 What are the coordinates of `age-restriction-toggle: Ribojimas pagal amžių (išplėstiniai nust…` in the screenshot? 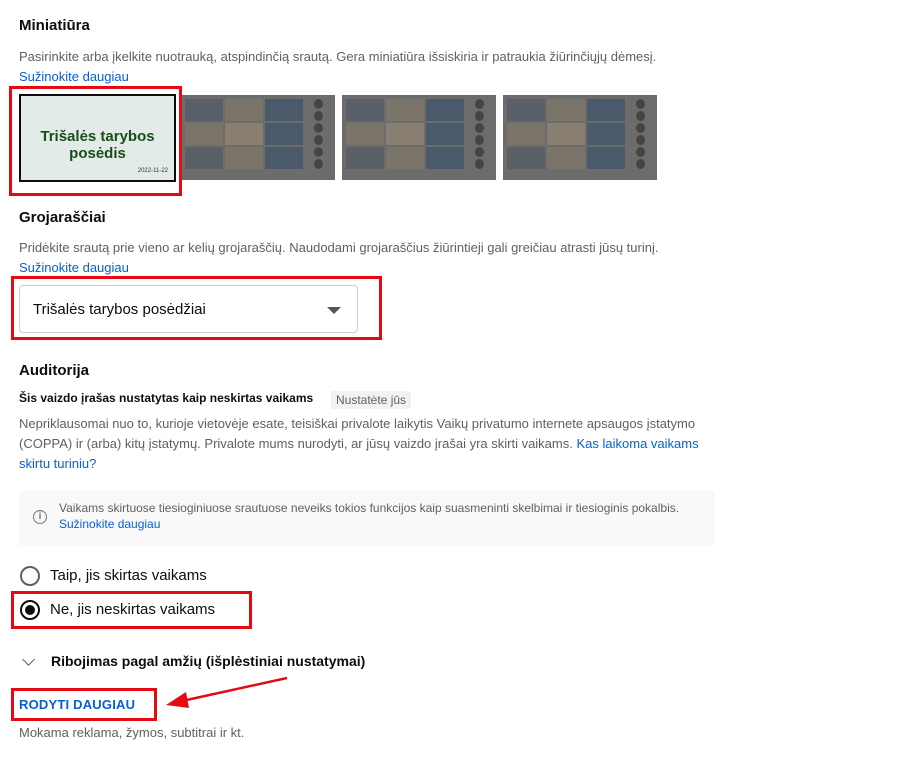 It's located at (208, 661).